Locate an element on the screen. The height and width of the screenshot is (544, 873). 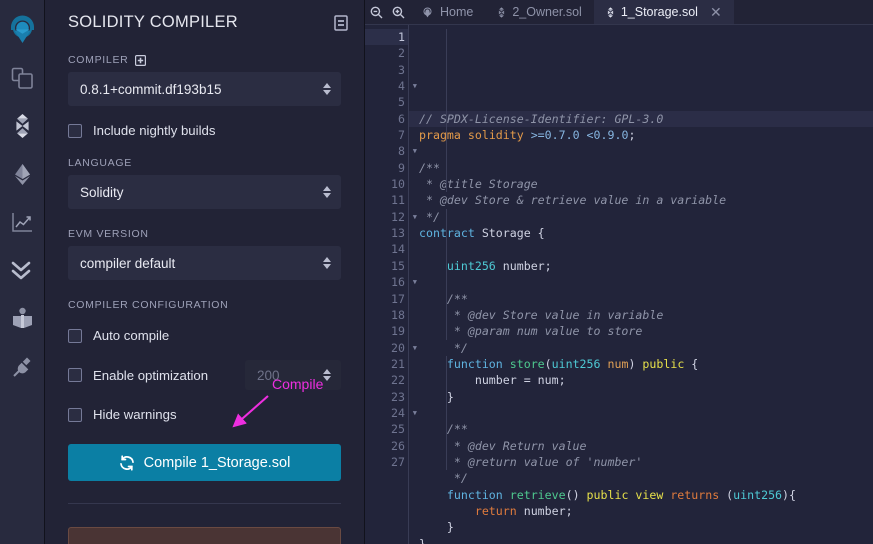
include-nightly-builds-checkbox is located at coordinates (75, 130).